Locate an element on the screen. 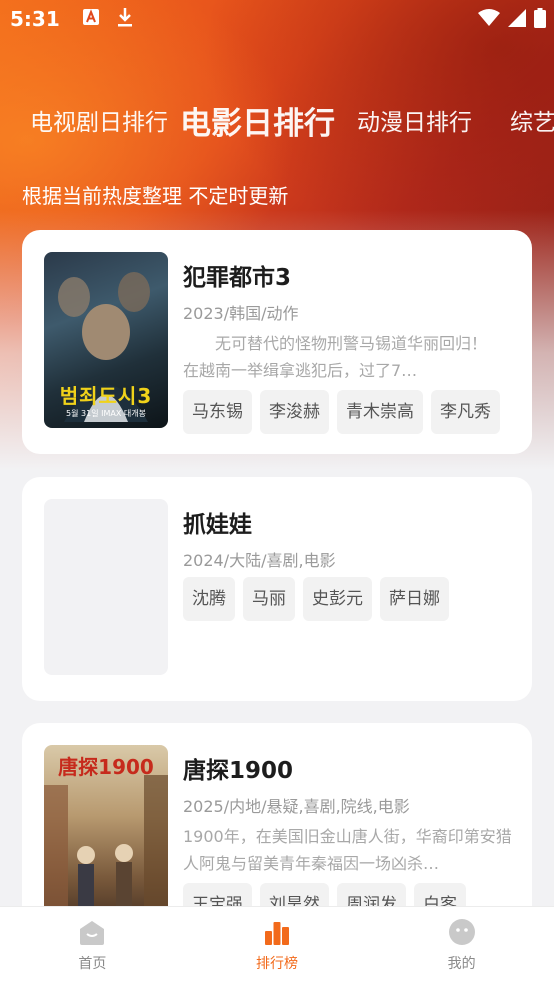 The width and height of the screenshot is (554, 984). tab-tv-daily: 电视剧日排行 is located at coordinates (99, 120).